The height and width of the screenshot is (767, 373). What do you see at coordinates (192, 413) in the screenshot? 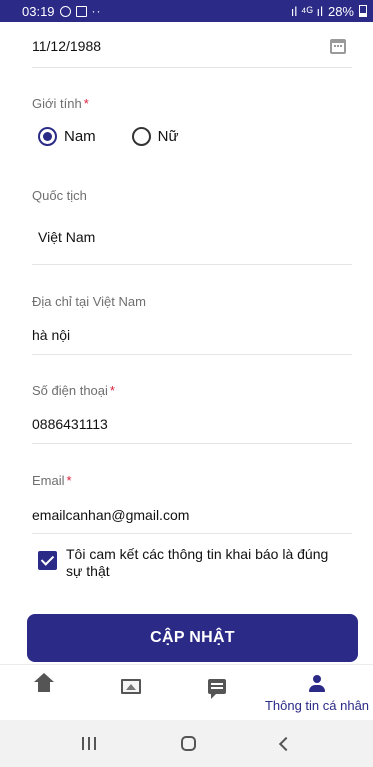
I see `phone-field: Số điện thoại * 0886431113` at bounding box center [192, 413].